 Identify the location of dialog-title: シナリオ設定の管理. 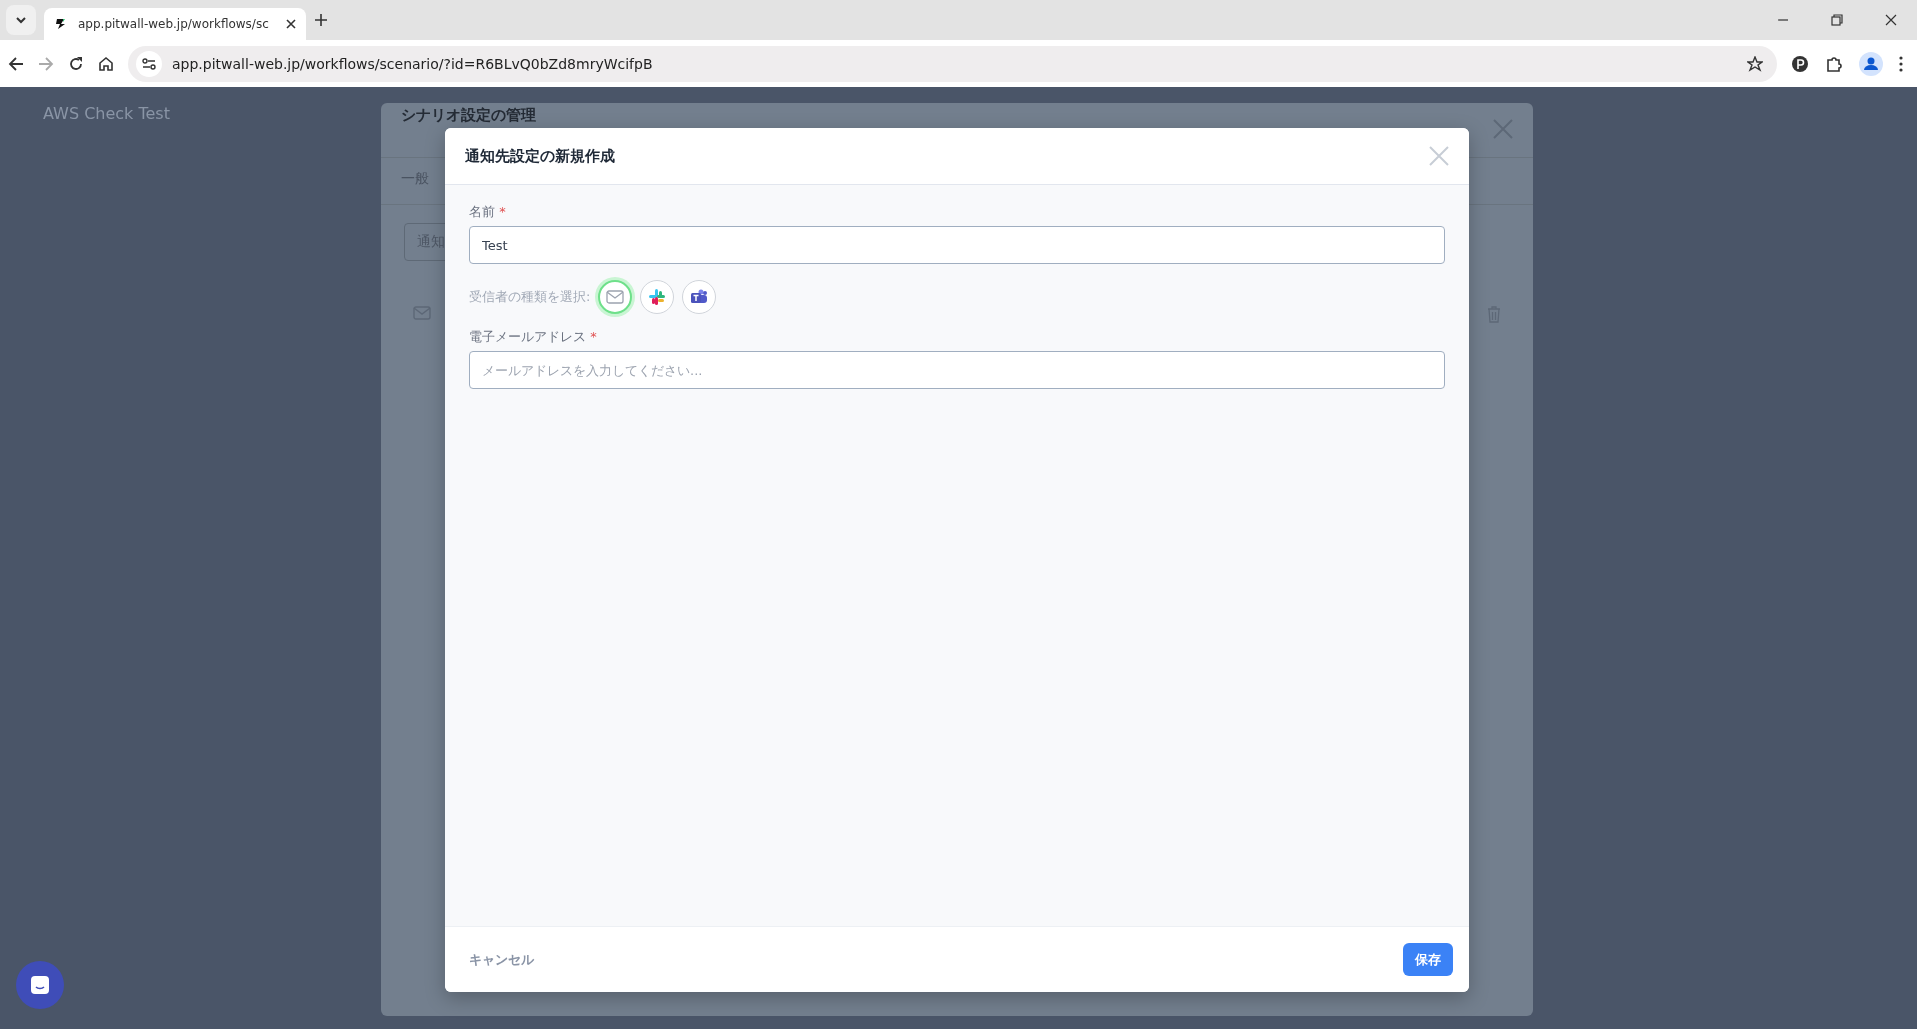
(468, 115).